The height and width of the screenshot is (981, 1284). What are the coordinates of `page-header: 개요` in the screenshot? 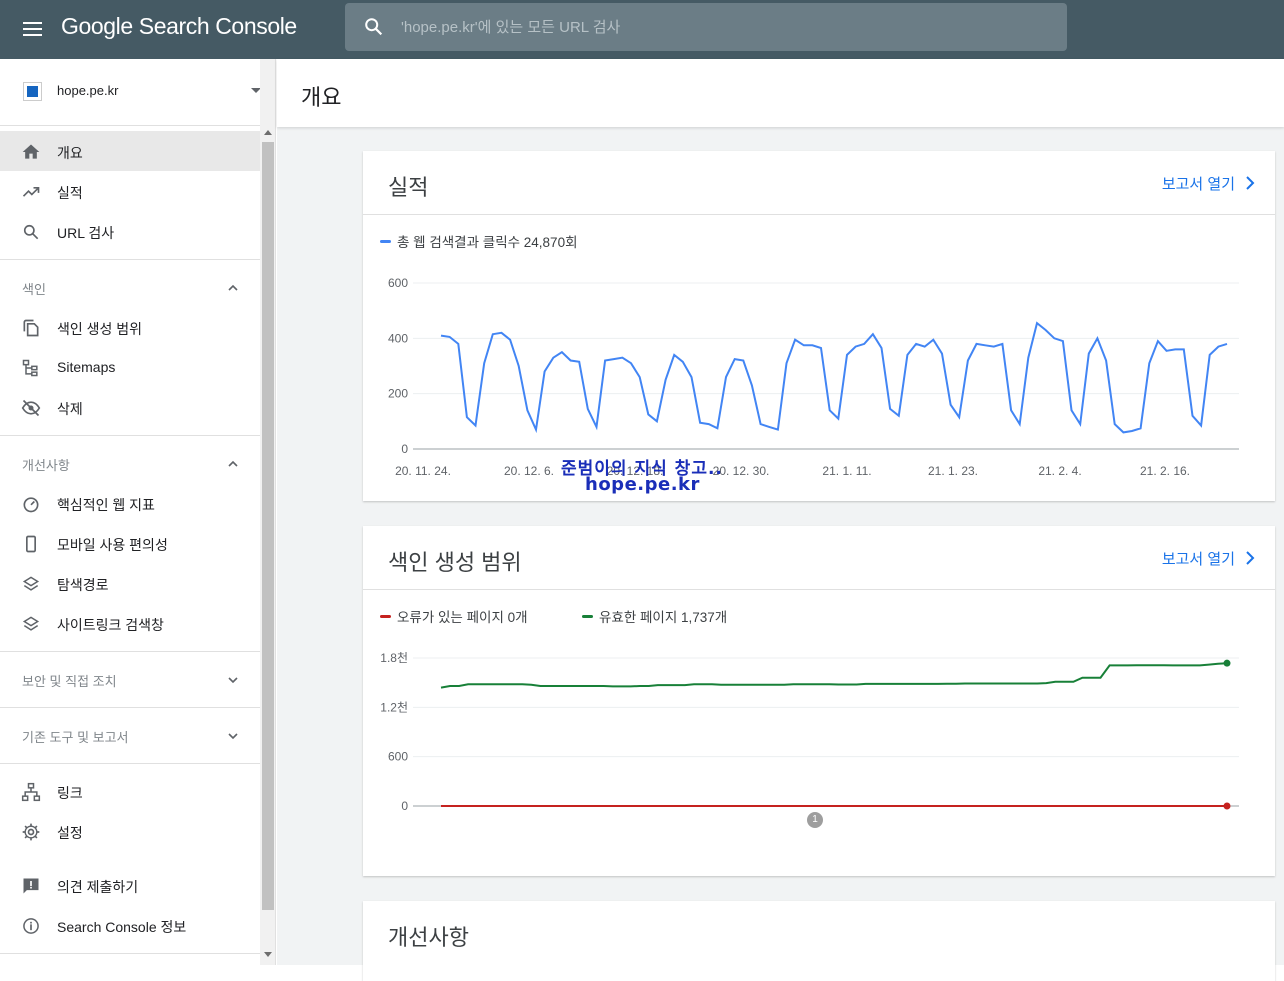 It's located at (780, 93).